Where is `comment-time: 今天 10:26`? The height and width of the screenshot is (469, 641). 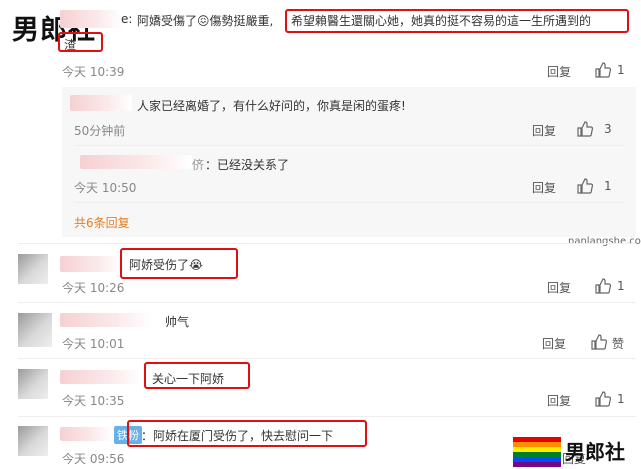 comment-time: 今天 10:26 is located at coordinates (93, 288).